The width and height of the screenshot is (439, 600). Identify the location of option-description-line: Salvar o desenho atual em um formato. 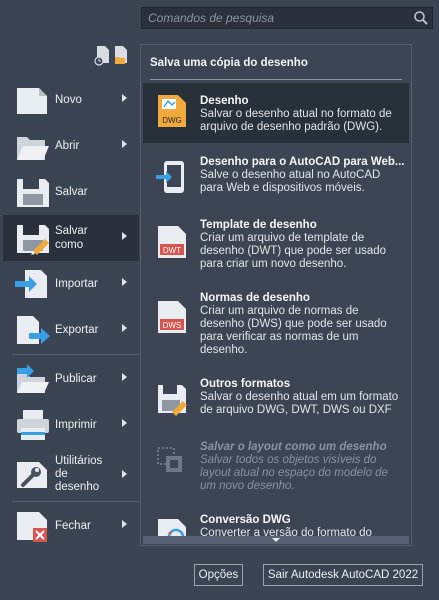
(299, 397).